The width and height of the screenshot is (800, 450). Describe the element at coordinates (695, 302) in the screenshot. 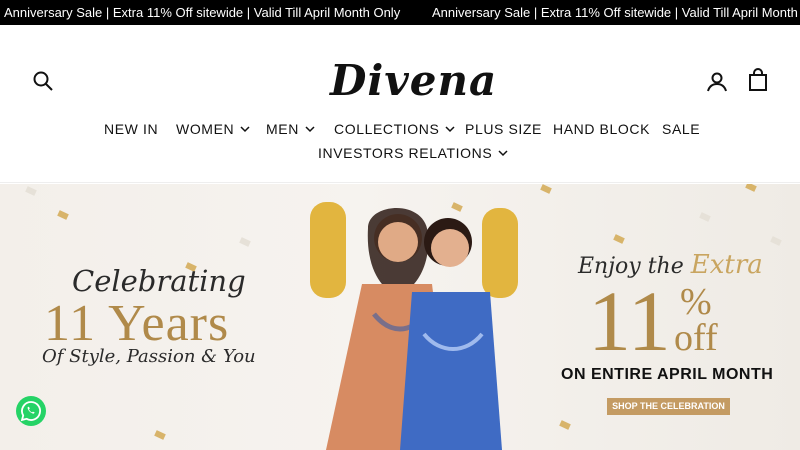

I see `percent-sign: %` at that location.